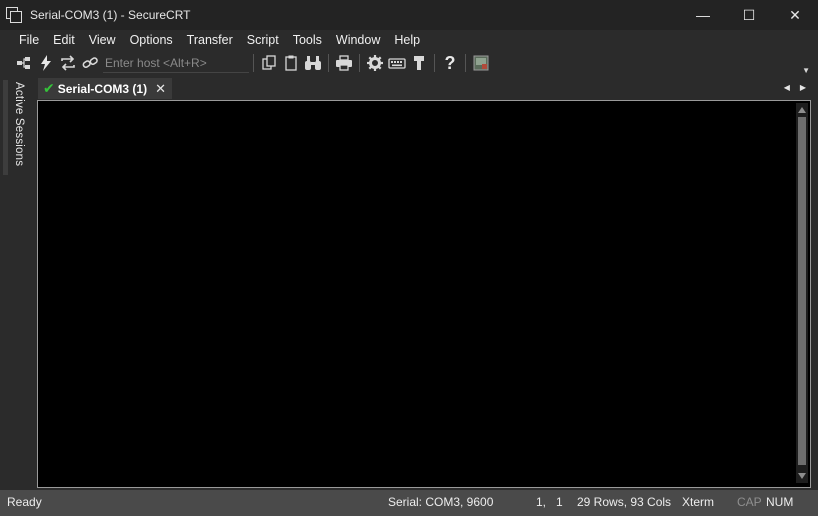 This screenshot has width=818, height=516. Describe the element at coordinates (24, 63) in the screenshot. I see `connect-icon` at that location.